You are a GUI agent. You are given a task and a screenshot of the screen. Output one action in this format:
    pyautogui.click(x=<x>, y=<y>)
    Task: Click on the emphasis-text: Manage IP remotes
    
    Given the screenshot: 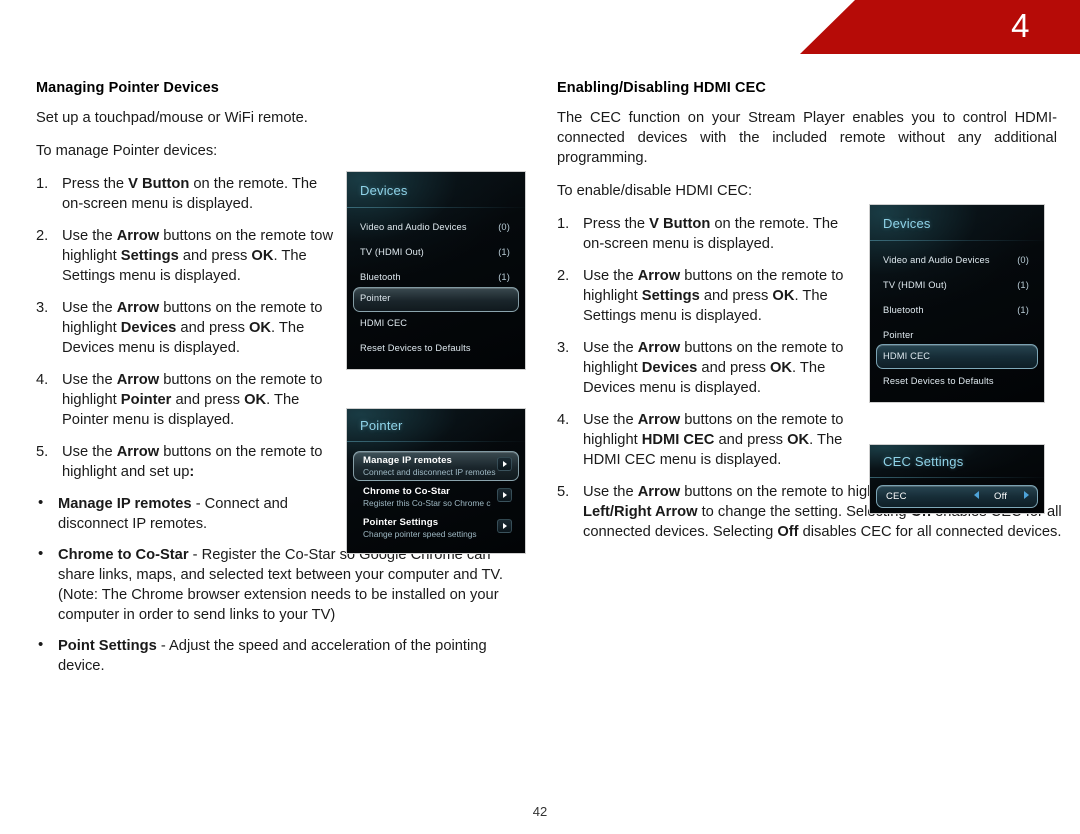 What is the action you would take?
    pyautogui.click(x=125, y=504)
    